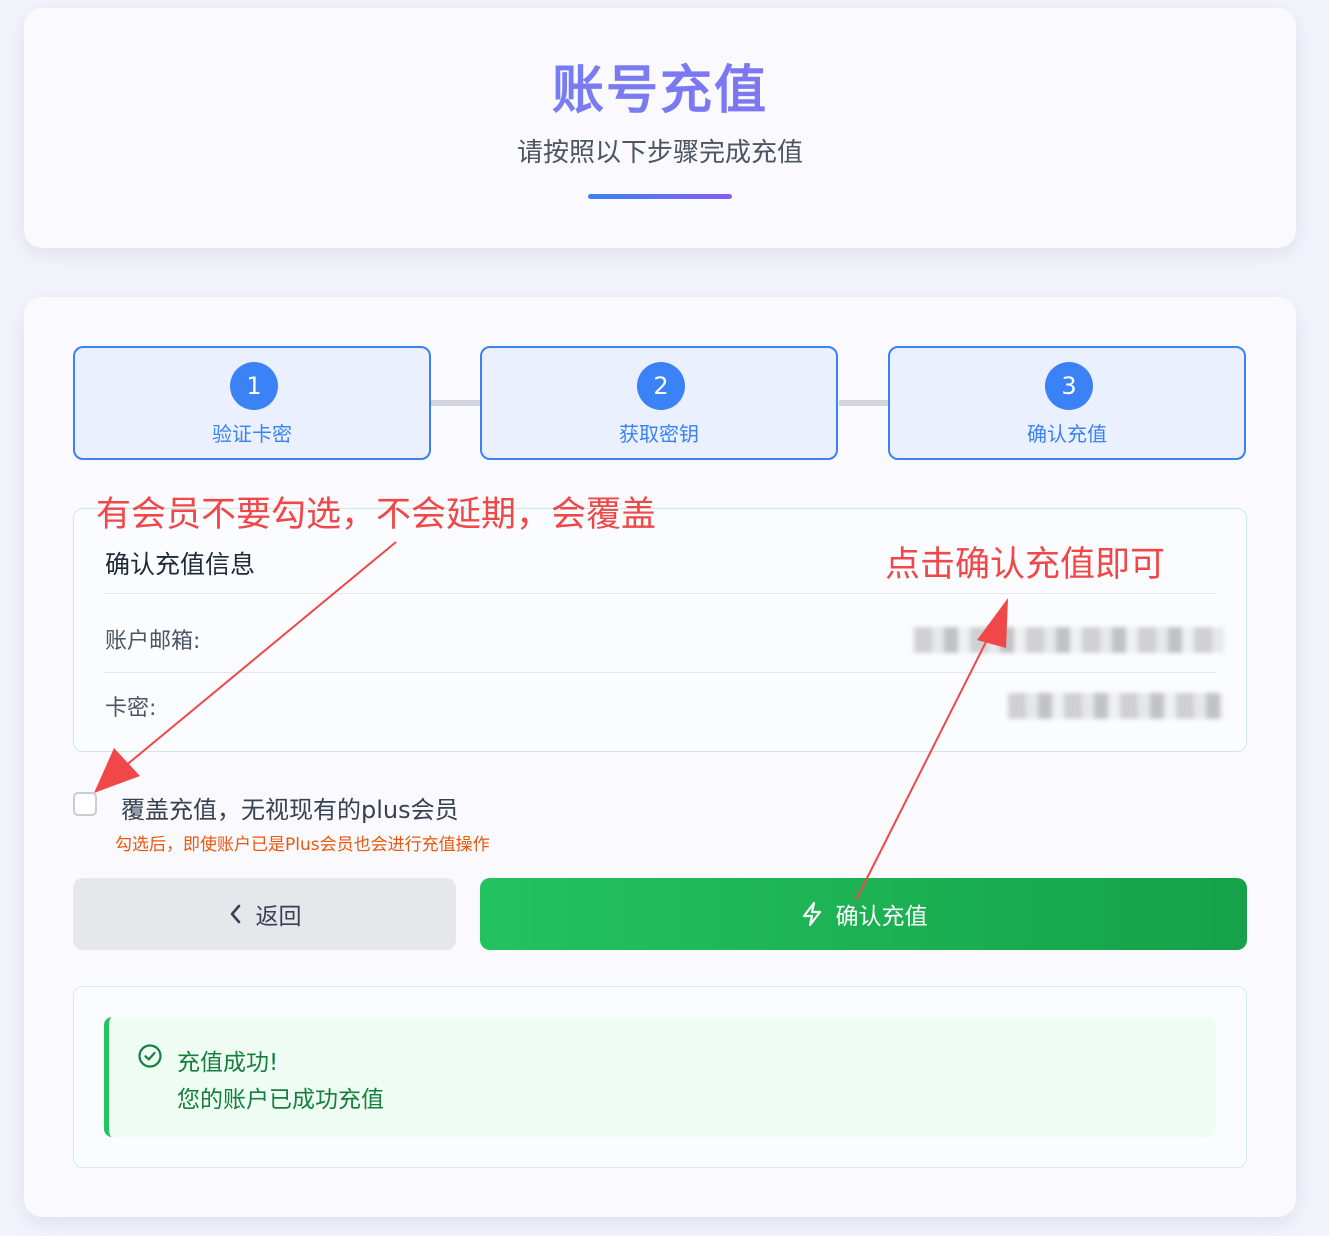 The height and width of the screenshot is (1236, 1329). Describe the element at coordinates (290, 807) in the screenshot. I see `override-label: 覆盖充值，无视现有的plus会员` at that location.